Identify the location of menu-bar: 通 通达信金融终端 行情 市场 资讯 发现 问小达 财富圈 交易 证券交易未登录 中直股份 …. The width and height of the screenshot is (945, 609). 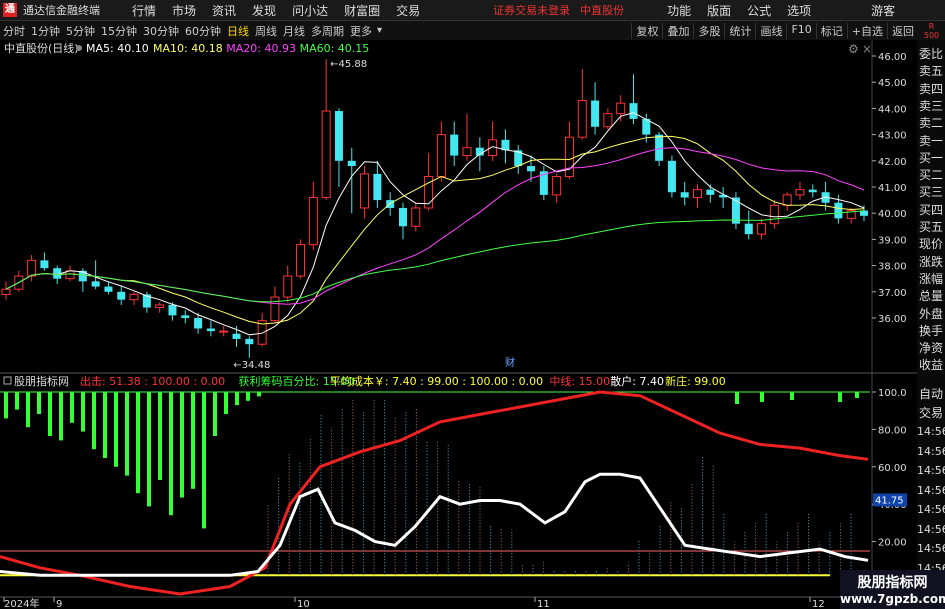
(472, 10).